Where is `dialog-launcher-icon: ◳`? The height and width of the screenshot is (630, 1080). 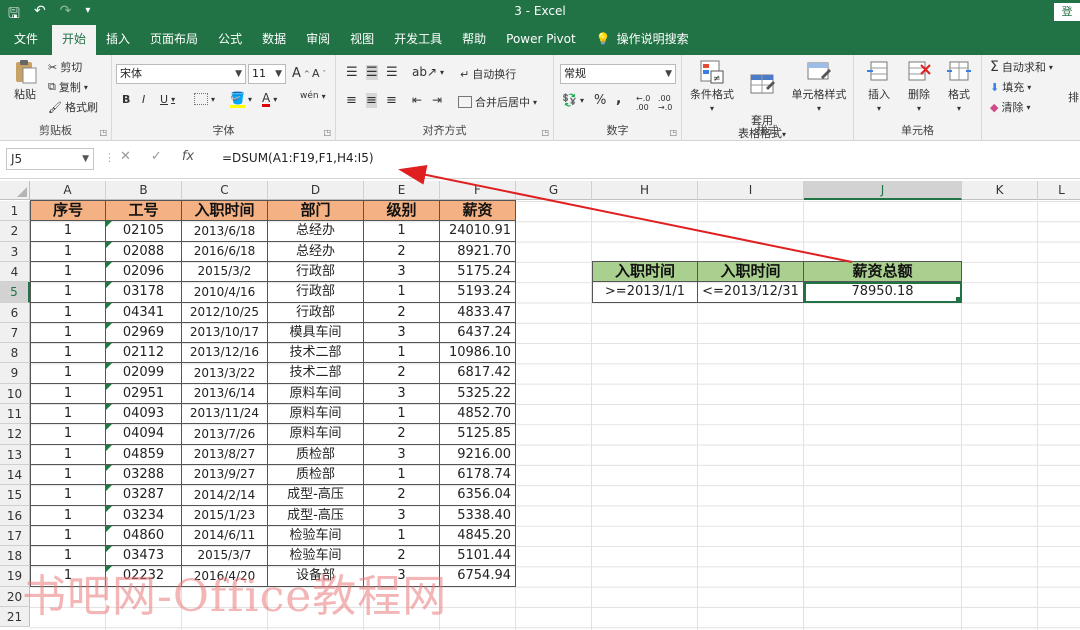 dialog-launcher-icon: ◳ is located at coordinates (673, 132).